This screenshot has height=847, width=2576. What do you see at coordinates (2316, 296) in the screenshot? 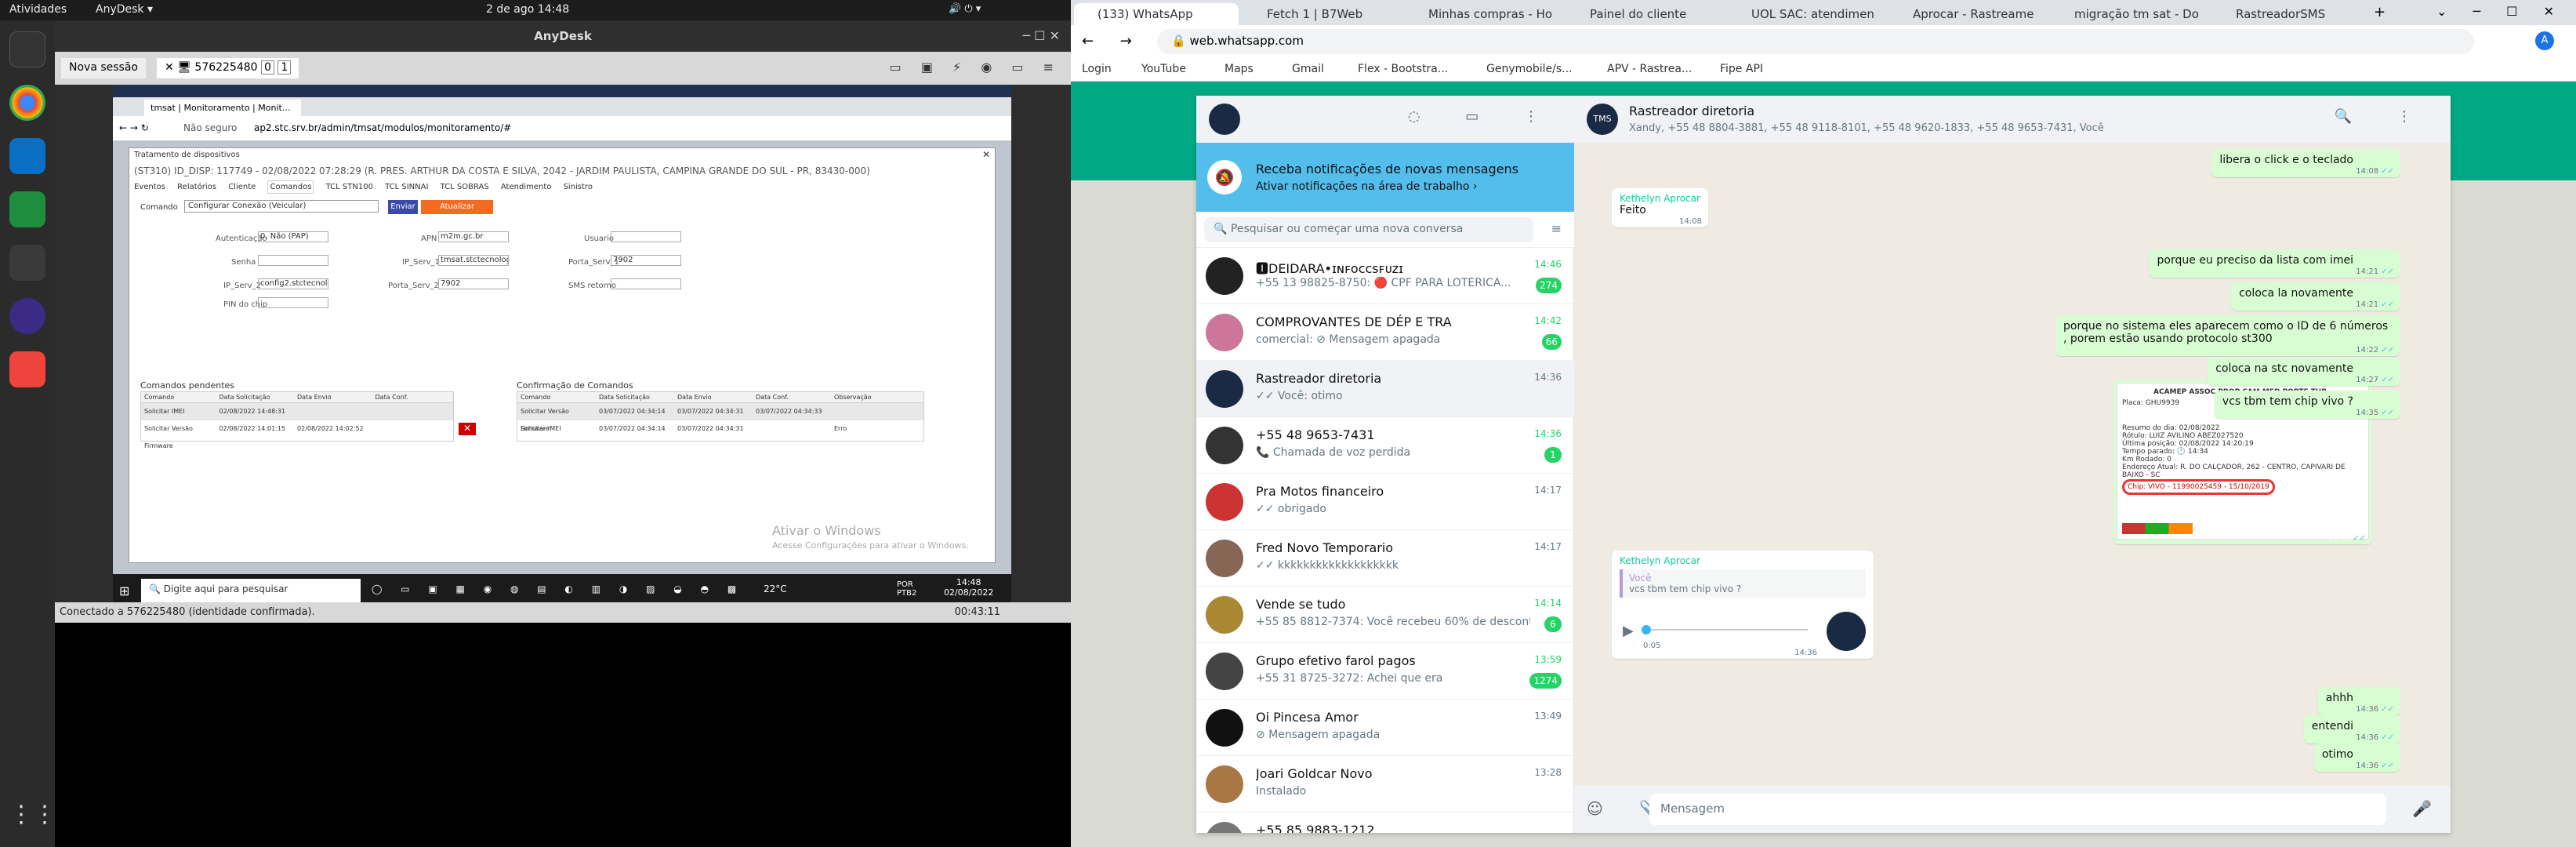
I see `outgoing-message: coloca la novamente 14:21` at bounding box center [2316, 296].